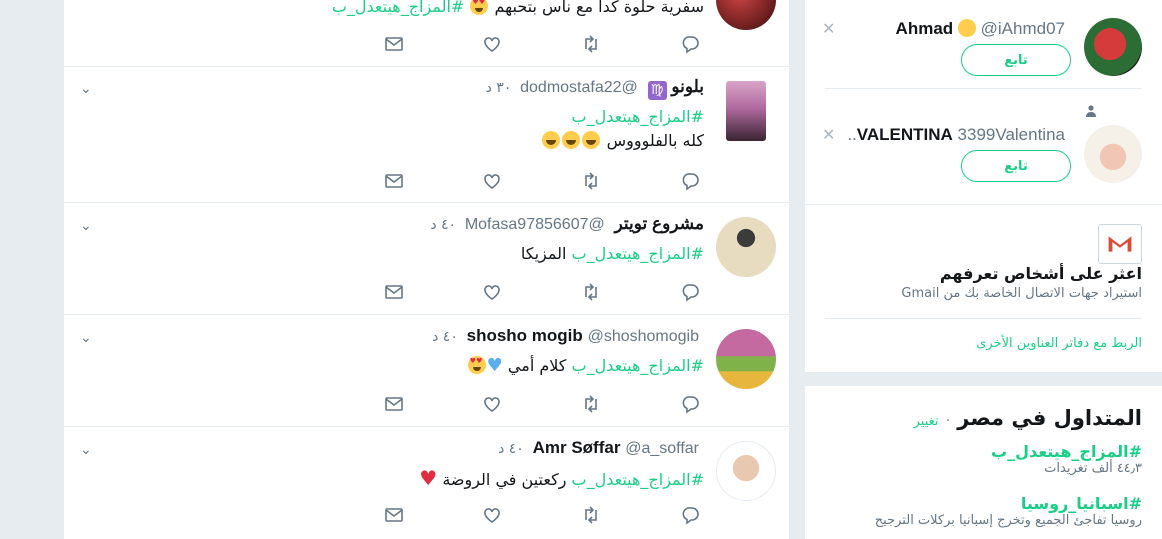  Describe the element at coordinates (1066, 451) in the screenshot. I see `trend-name: #المزاج_هيتعدل_ب` at that location.